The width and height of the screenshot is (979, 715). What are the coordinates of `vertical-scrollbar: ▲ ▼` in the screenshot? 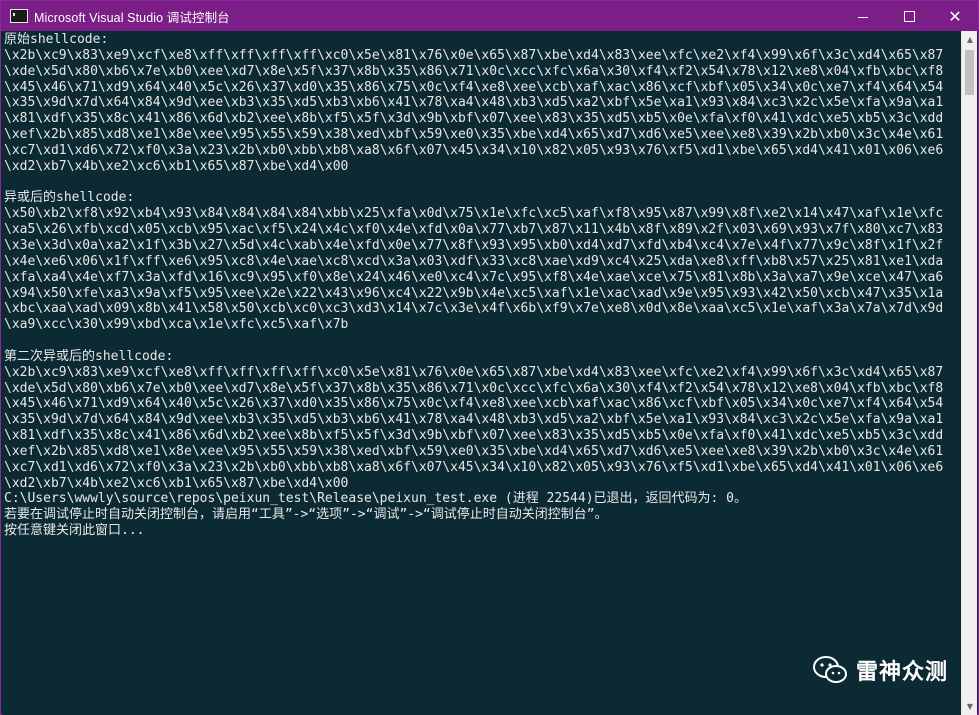 It's located at (969, 373).